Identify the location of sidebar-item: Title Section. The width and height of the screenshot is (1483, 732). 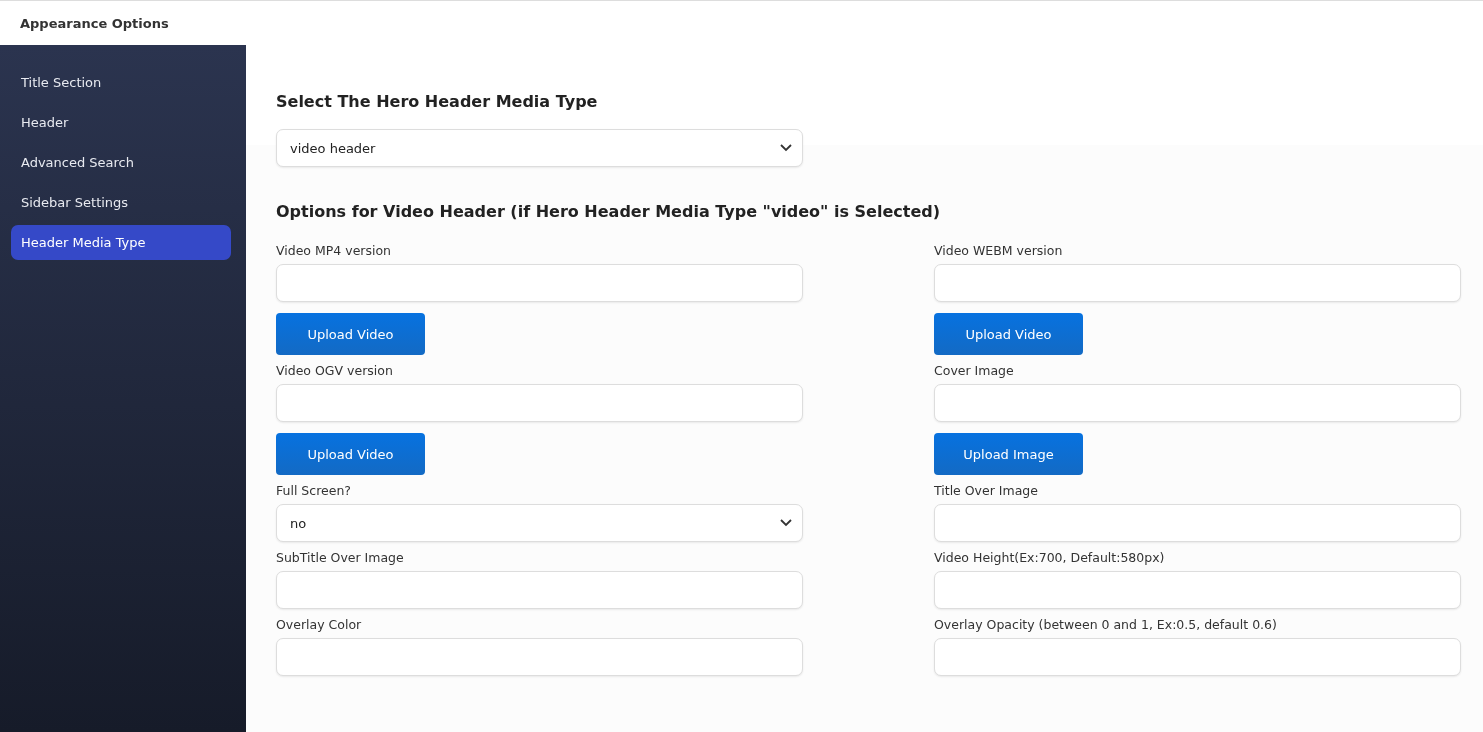
(121, 82).